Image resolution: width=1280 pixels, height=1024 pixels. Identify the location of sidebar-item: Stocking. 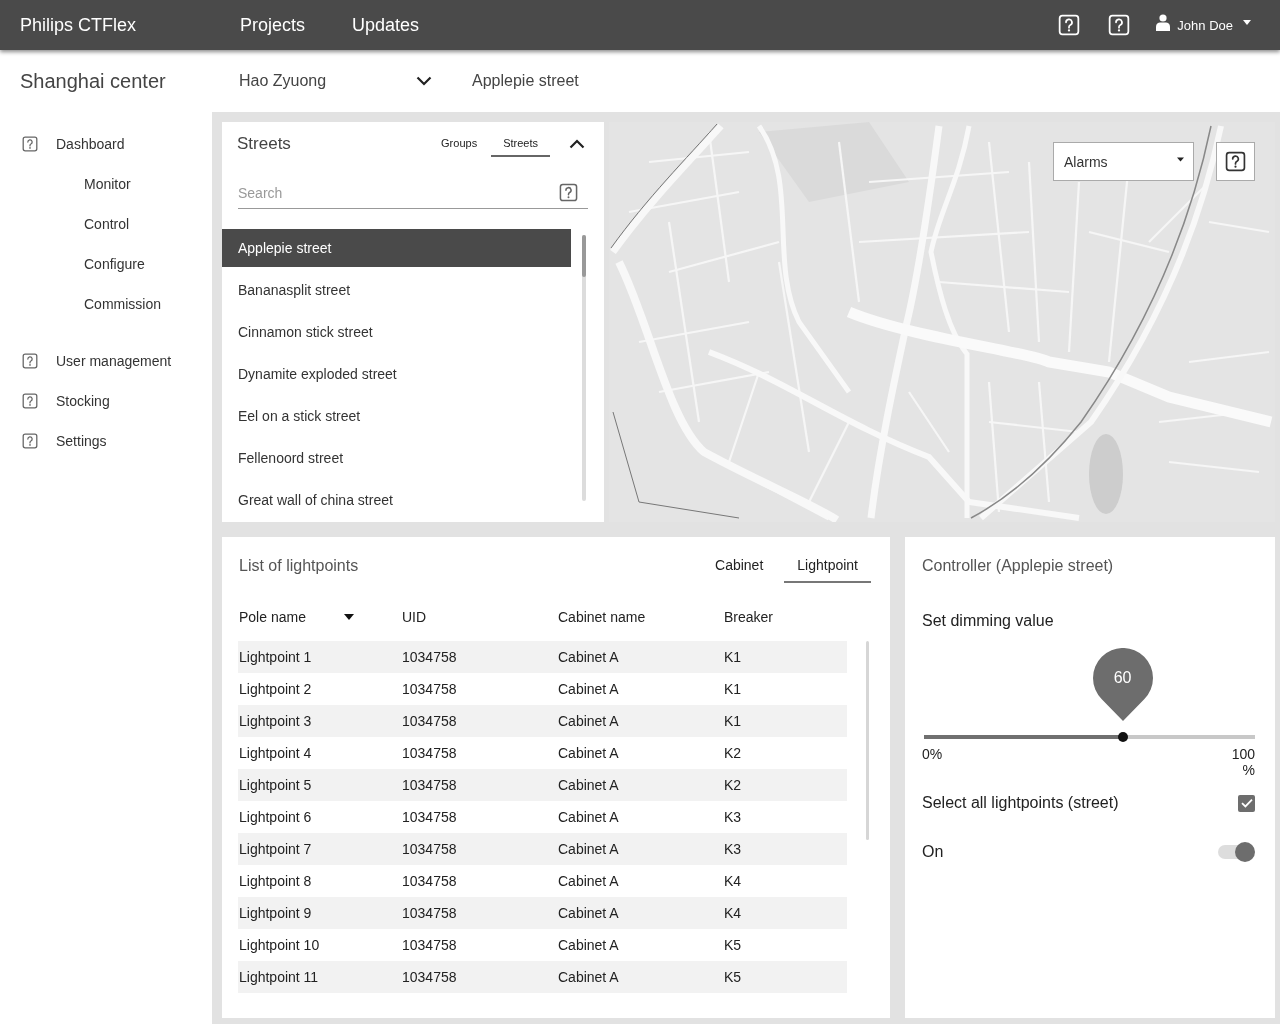
(66, 401).